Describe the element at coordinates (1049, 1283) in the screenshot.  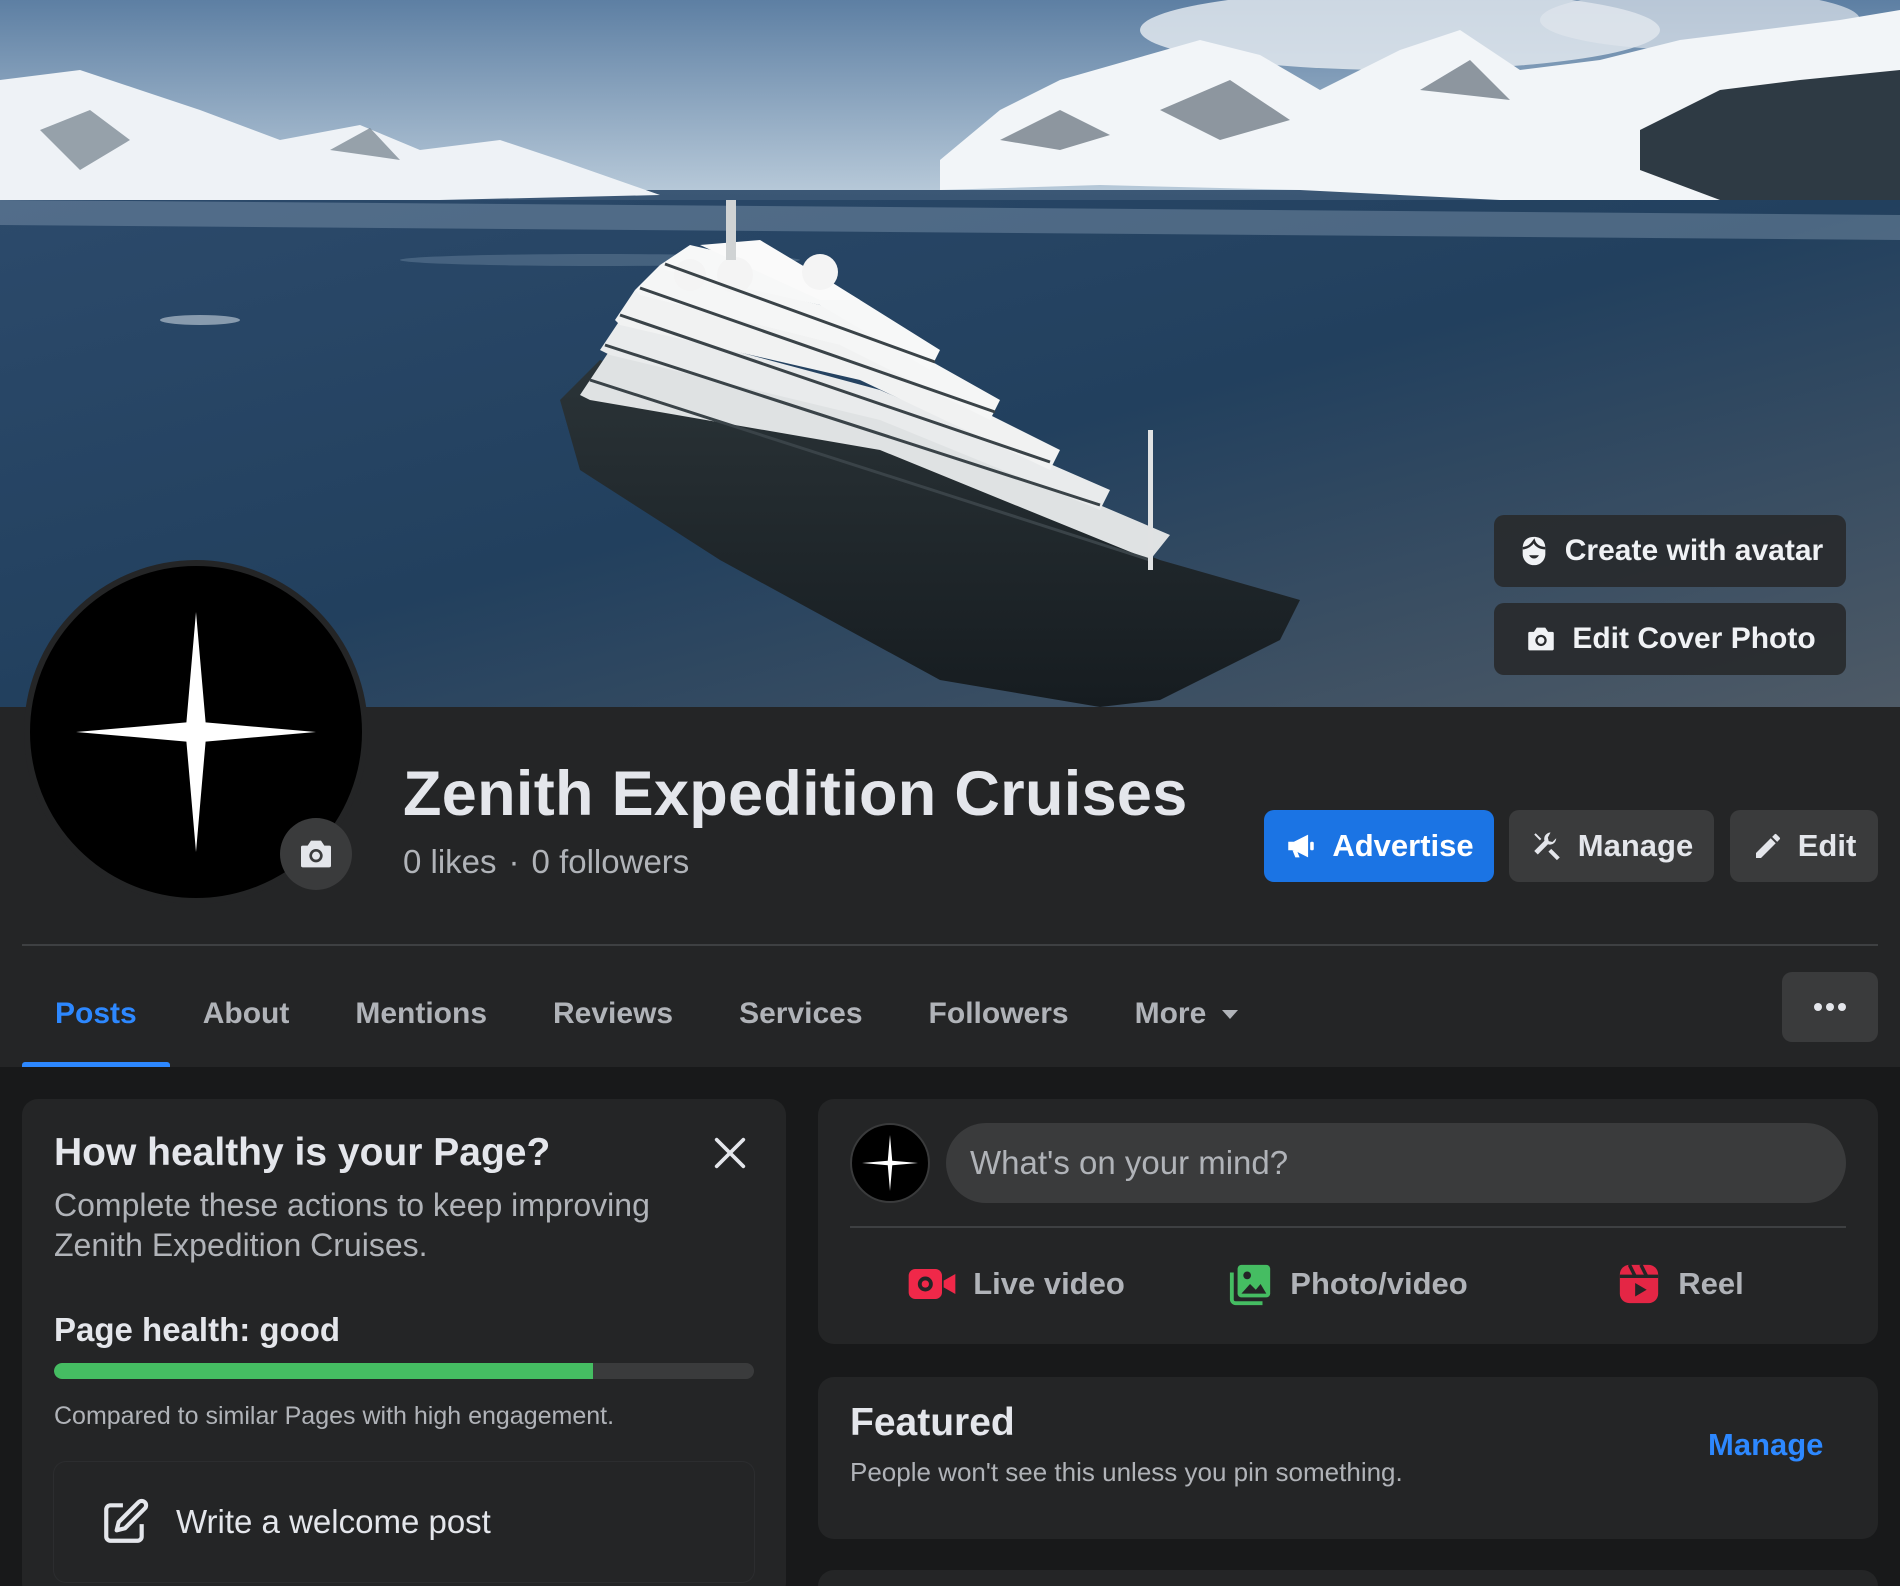
I see `live-video-label: Live video` at that location.